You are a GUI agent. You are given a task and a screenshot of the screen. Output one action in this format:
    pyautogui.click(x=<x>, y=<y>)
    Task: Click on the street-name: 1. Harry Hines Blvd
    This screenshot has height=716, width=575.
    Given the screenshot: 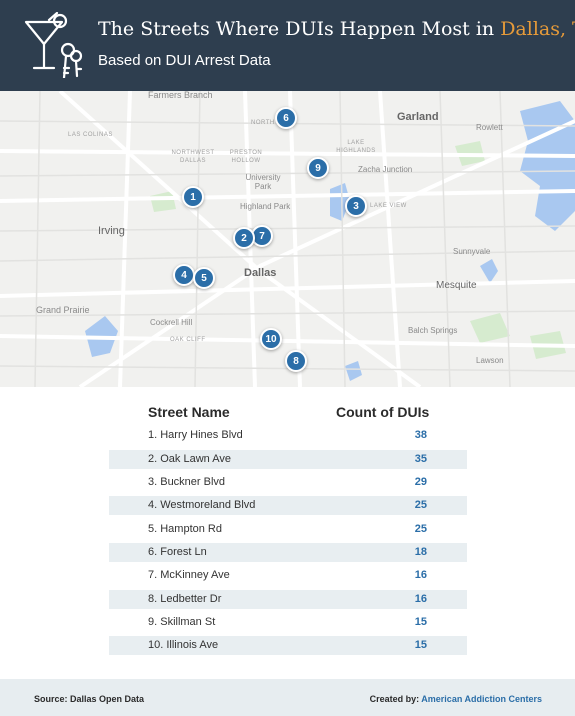 What is the action you would take?
    pyautogui.click(x=195, y=435)
    